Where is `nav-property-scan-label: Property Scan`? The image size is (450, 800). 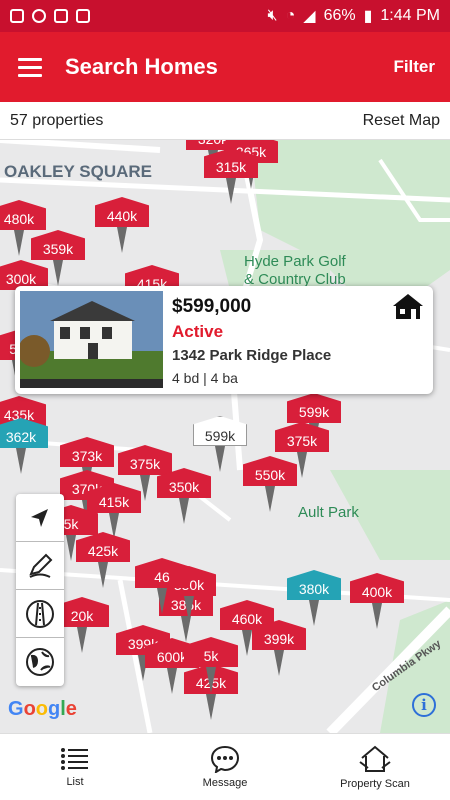
nav-property-scan-label: Property Scan is located at coordinates (375, 784).